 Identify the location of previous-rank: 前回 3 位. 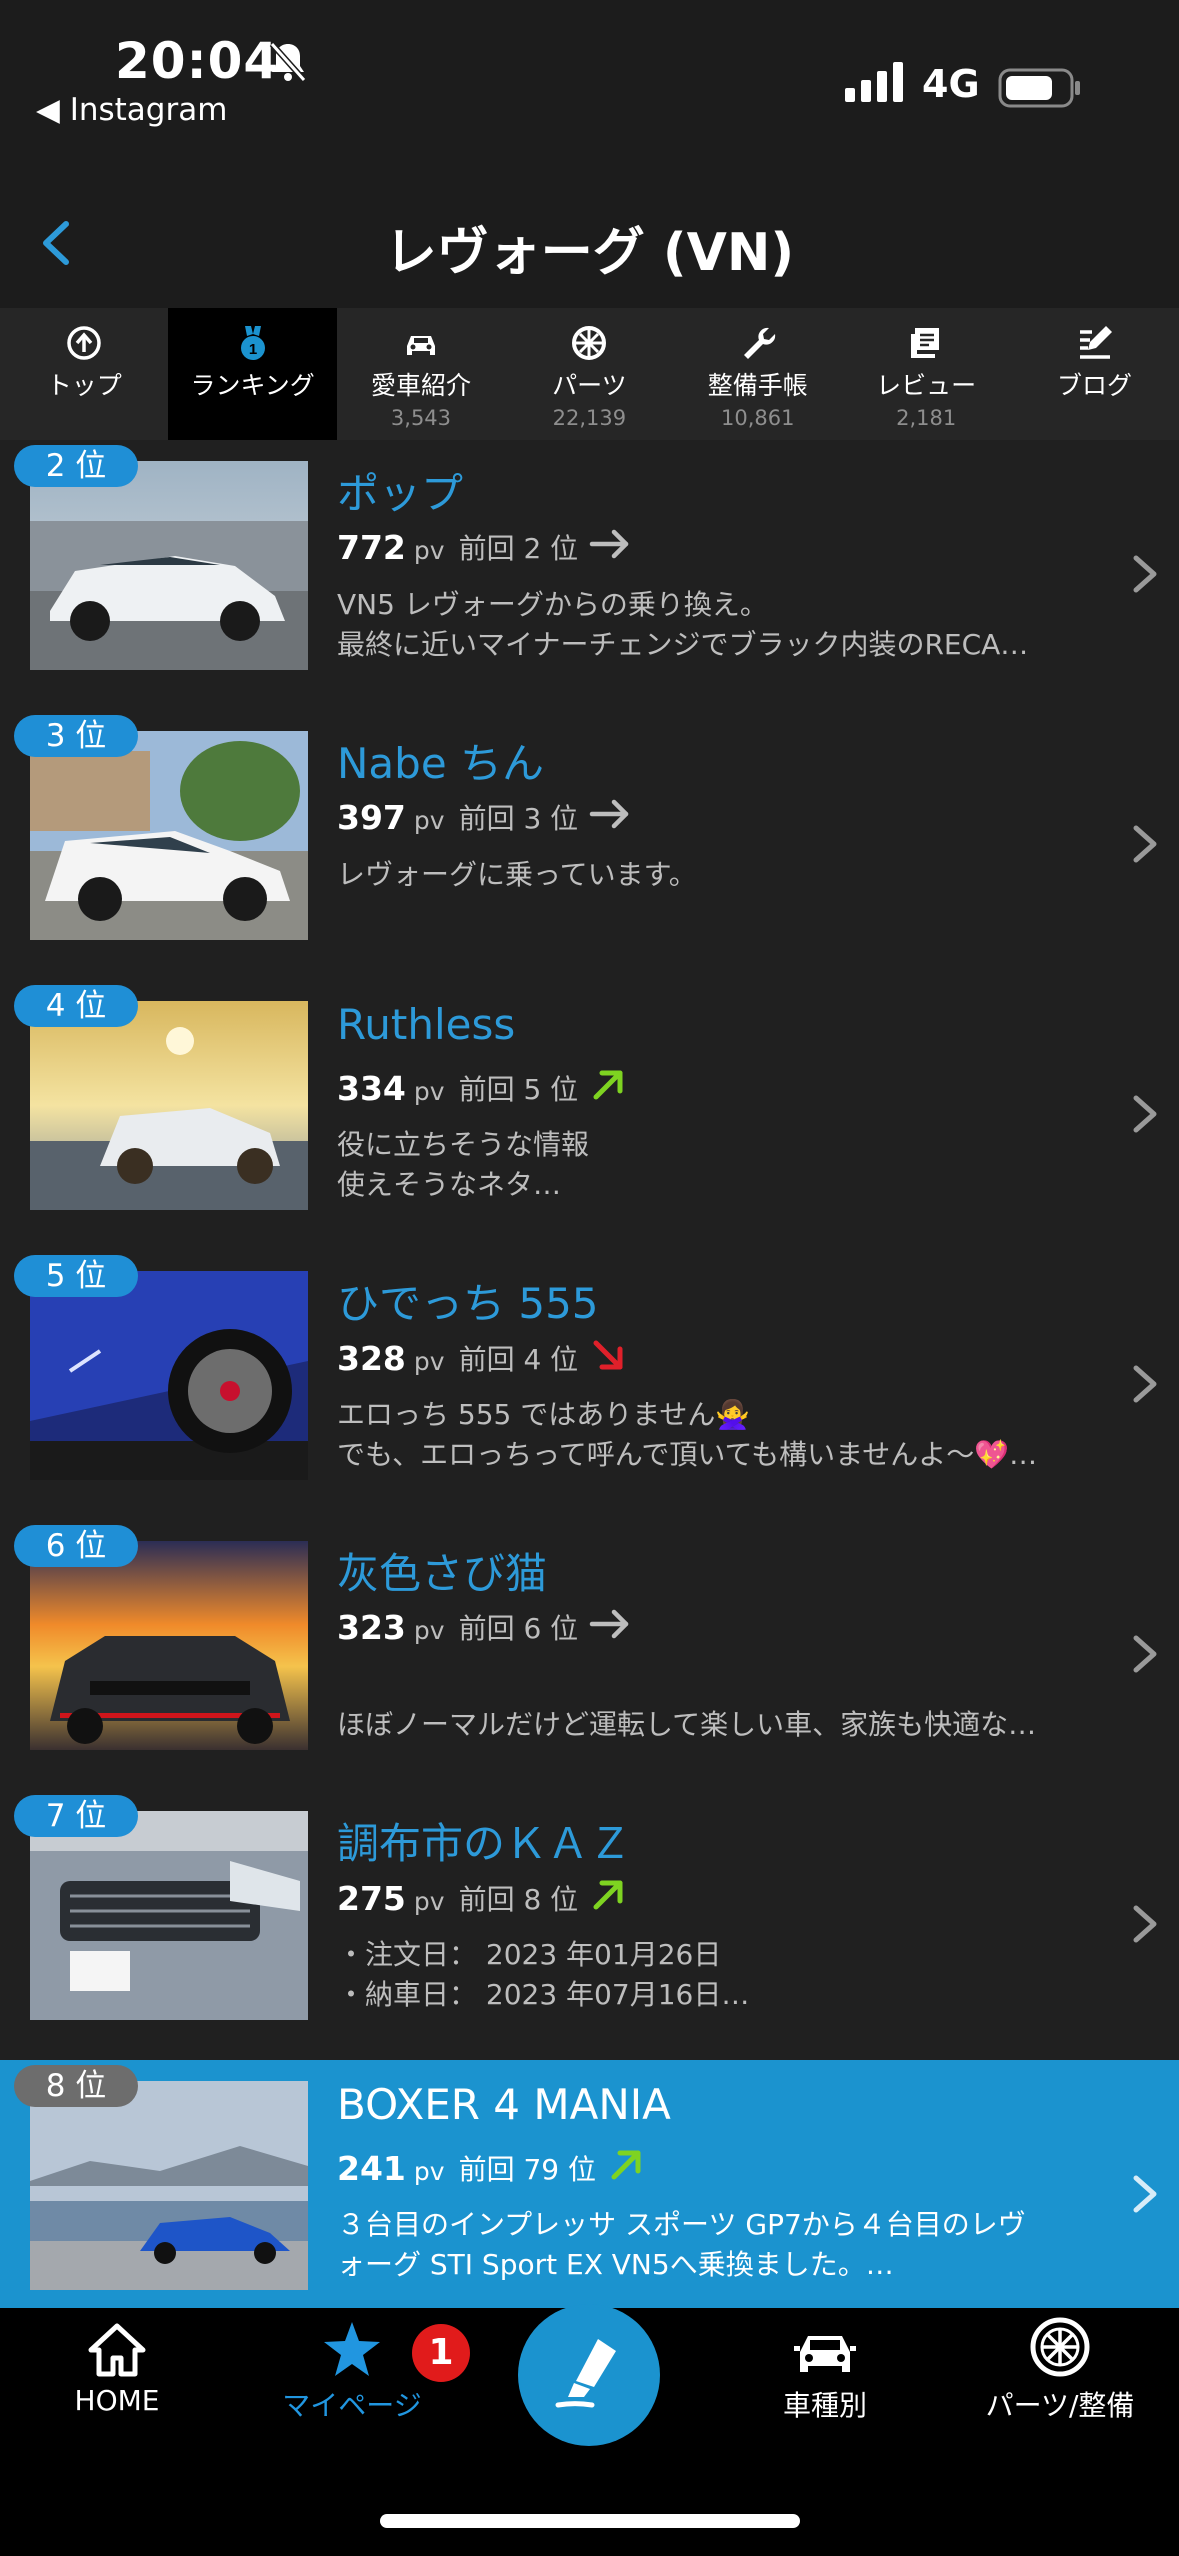
(518, 818).